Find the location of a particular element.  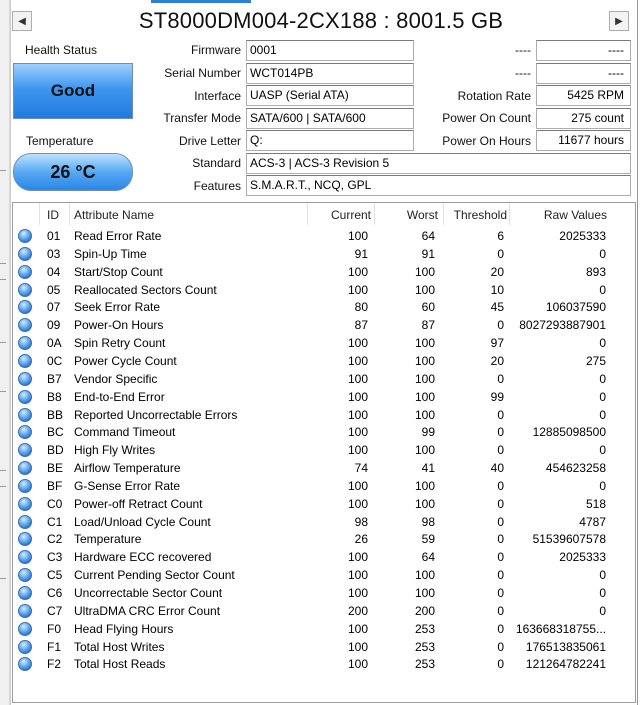

attribute-id: 0C is located at coordinates (55, 360).